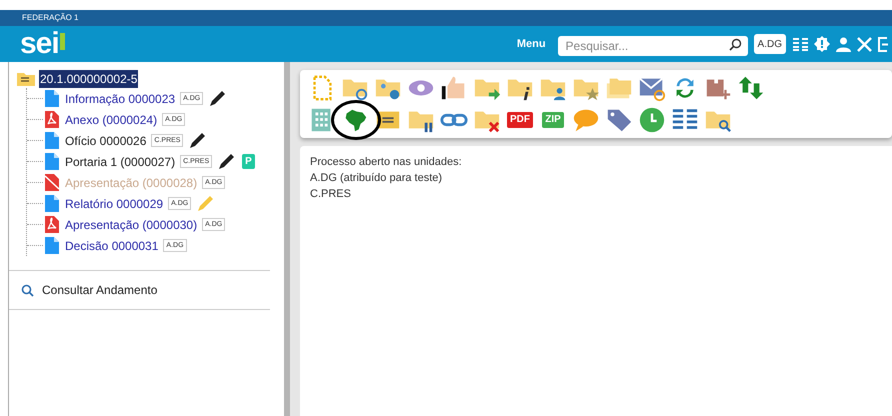 The height and width of the screenshot is (416, 892). Describe the element at coordinates (131, 225) in the screenshot. I see `document-link: Apresentação (0000030)` at that location.